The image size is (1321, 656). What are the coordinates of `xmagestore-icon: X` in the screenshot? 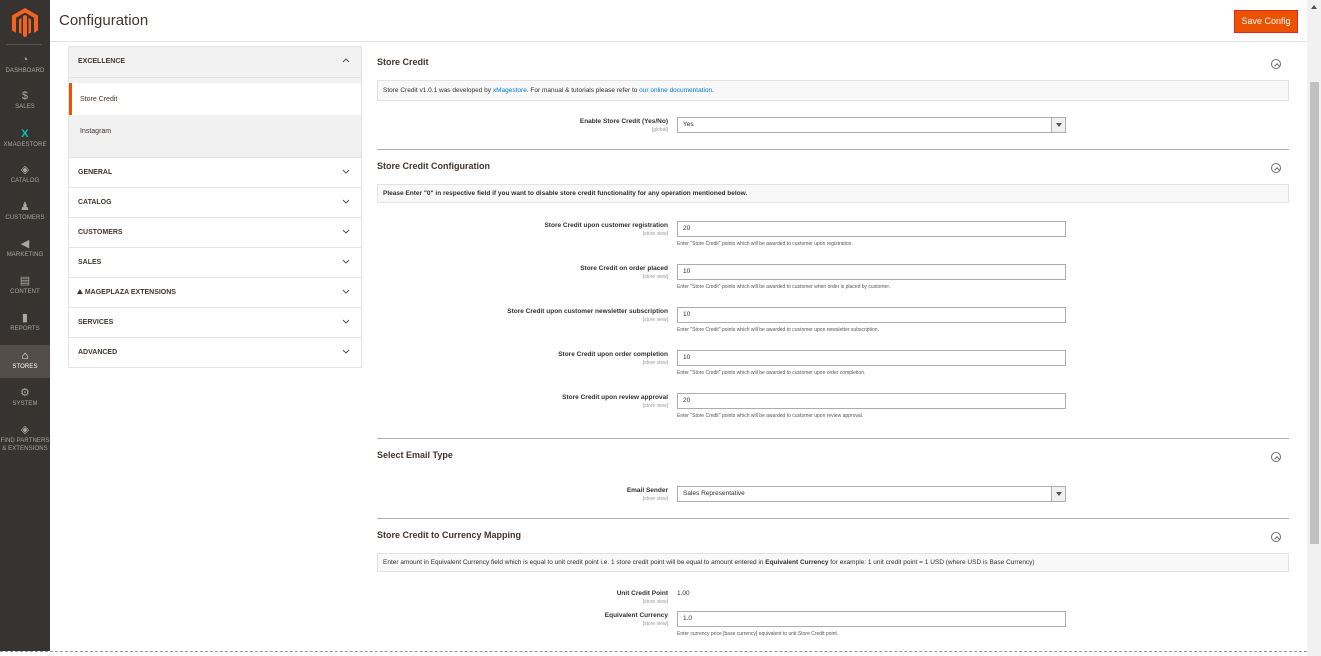 It's located at (25, 134).